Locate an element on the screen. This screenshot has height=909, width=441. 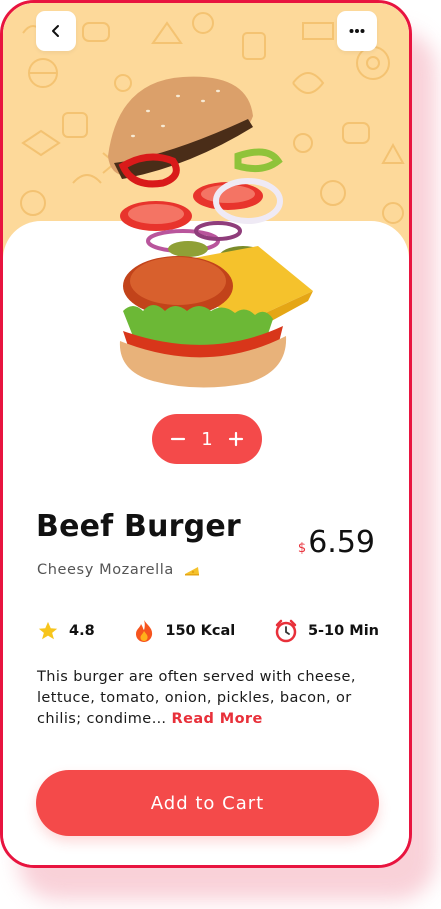
product-title: Beef Burger is located at coordinates (138, 526).